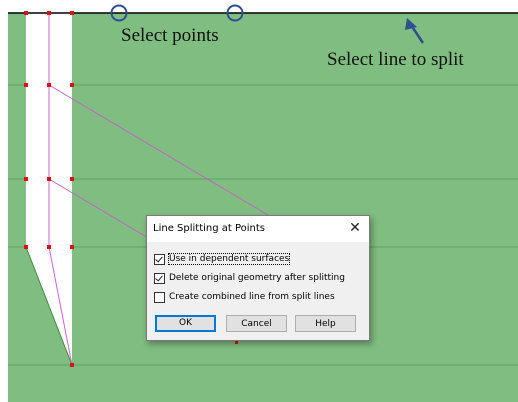 The image size is (518, 402). I want to click on option-label: Create combined line from split lines, so click(252, 297).